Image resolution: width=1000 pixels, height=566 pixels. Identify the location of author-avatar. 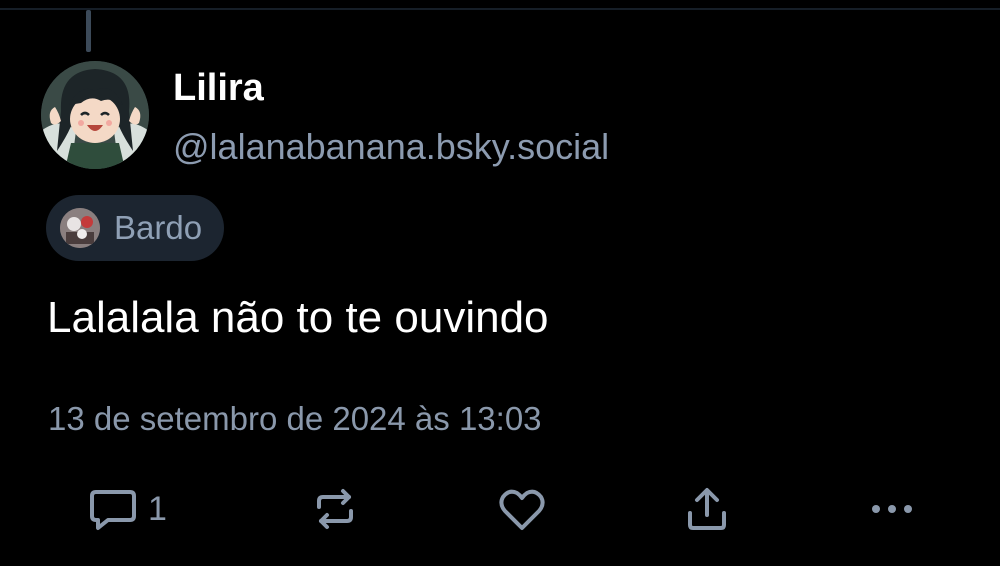
(95, 115).